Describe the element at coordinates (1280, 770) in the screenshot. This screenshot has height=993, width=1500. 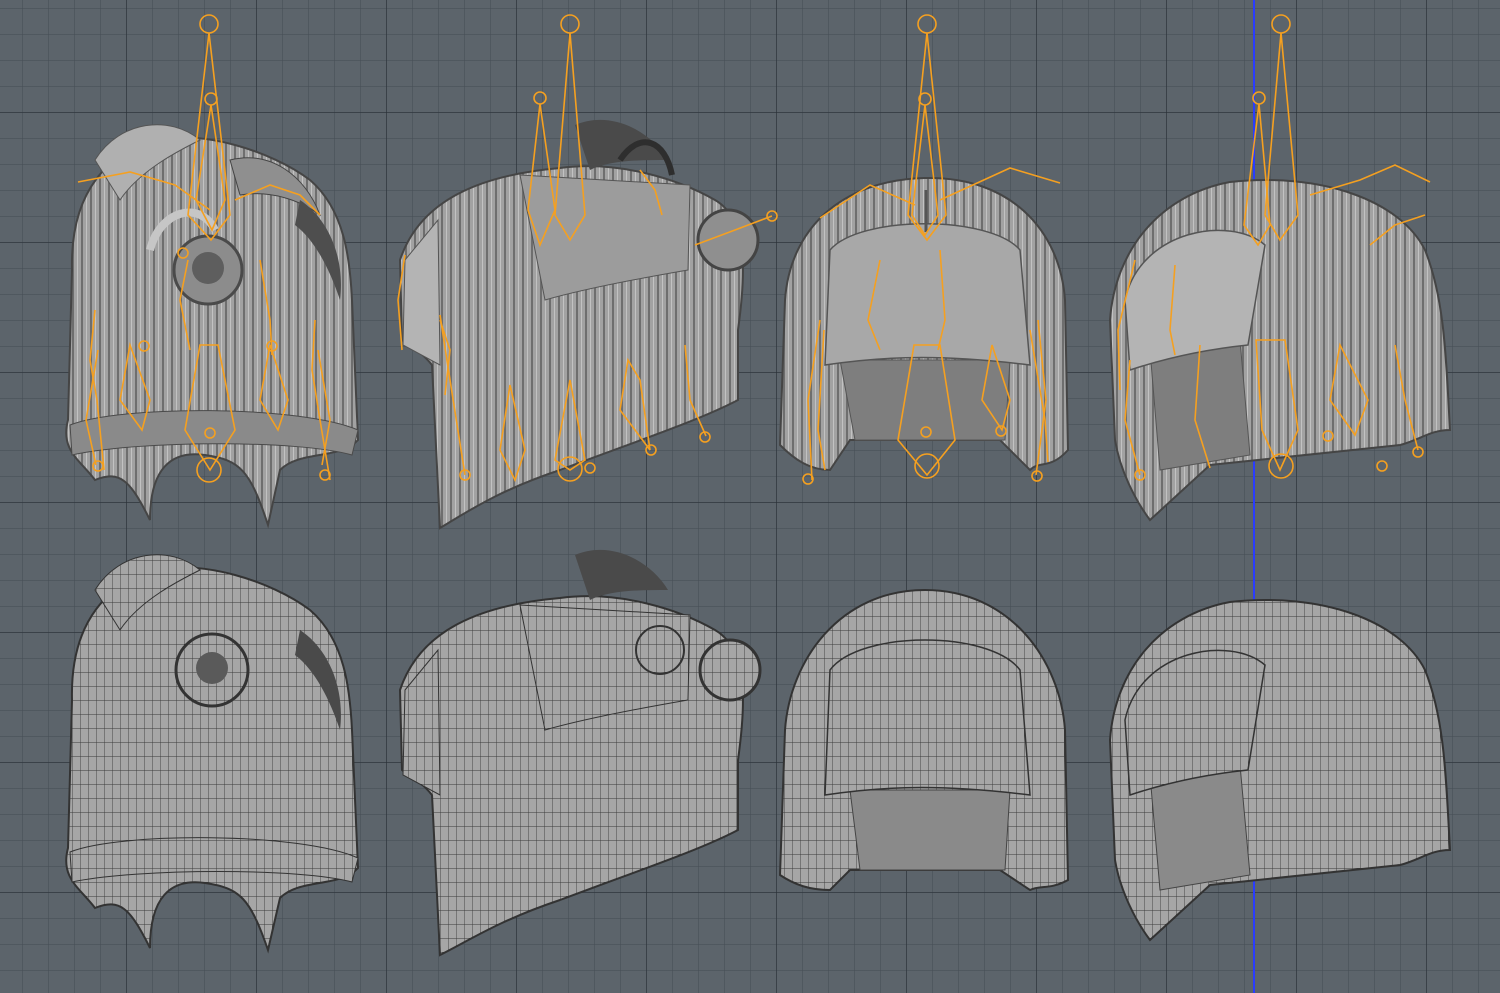
I see `hair-model-8-wireframe` at that location.